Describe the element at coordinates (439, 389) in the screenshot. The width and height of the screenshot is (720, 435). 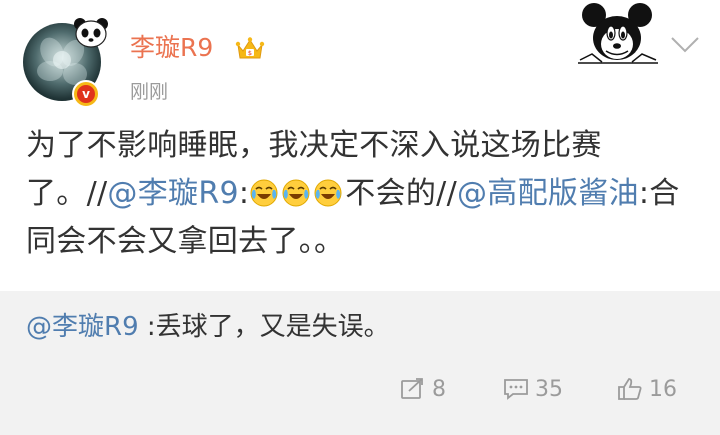
I see `repost-count: 8` at that location.